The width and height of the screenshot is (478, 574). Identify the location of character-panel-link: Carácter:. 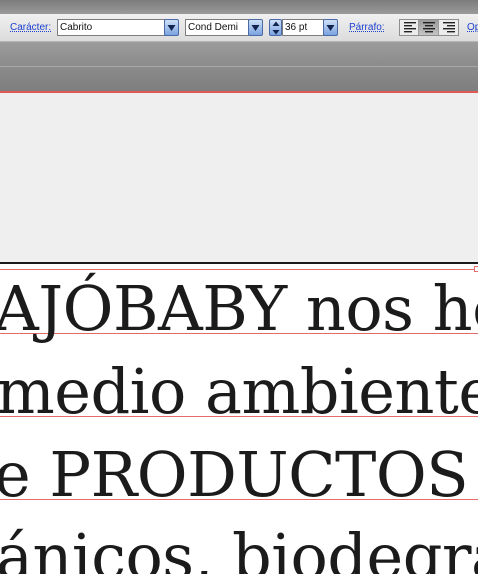
(30, 27).